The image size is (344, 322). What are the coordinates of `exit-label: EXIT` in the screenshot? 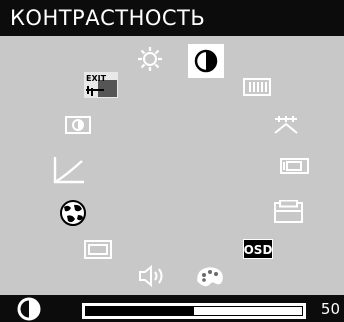 It's located at (96, 78).